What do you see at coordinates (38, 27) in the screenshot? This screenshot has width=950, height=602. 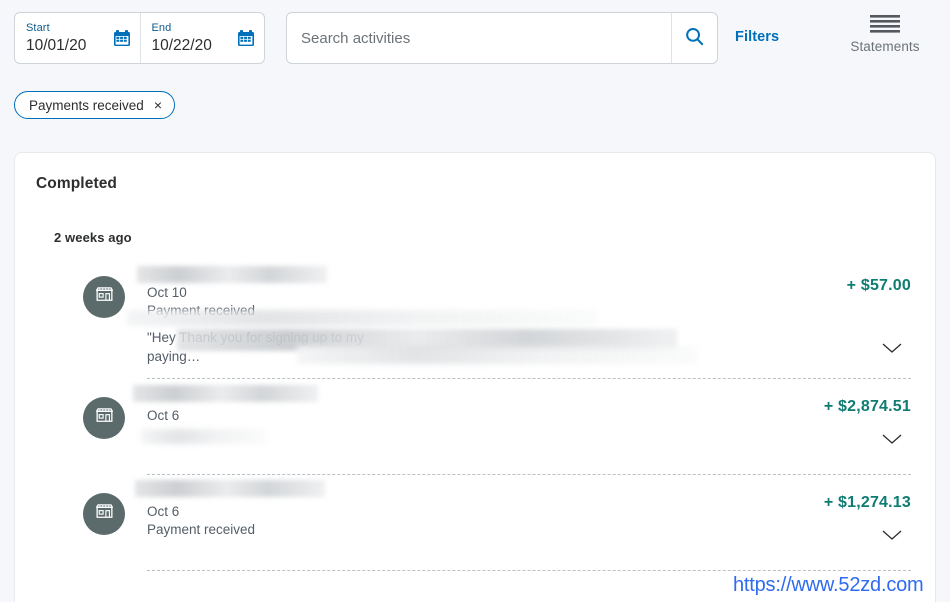 I see `start-date-label: Start` at bounding box center [38, 27].